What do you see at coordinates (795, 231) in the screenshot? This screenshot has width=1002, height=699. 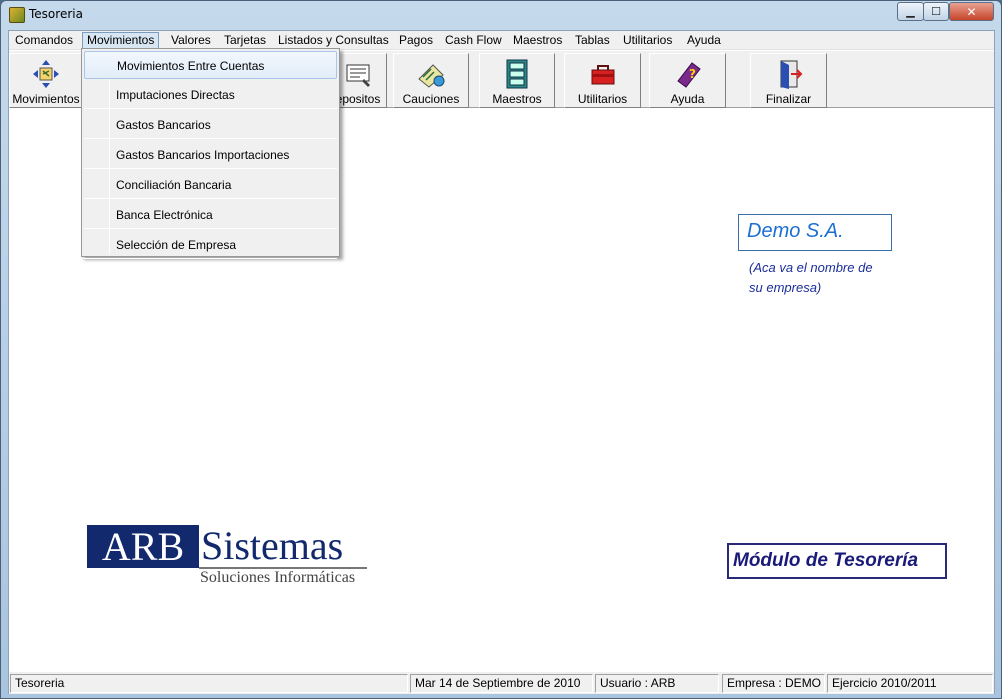 I see `company-name: Demo S.A.` at bounding box center [795, 231].